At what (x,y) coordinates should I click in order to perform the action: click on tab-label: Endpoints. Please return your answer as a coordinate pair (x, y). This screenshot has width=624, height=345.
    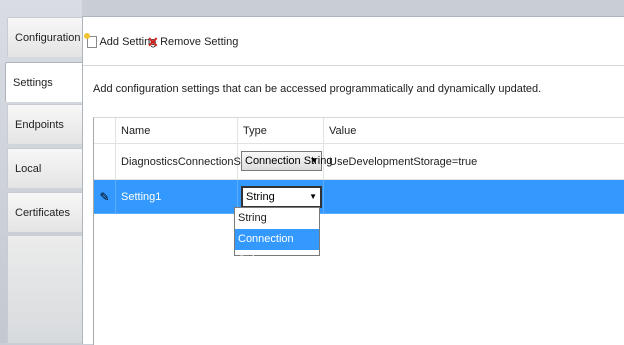
    Looking at the image, I should click on (39, 125).